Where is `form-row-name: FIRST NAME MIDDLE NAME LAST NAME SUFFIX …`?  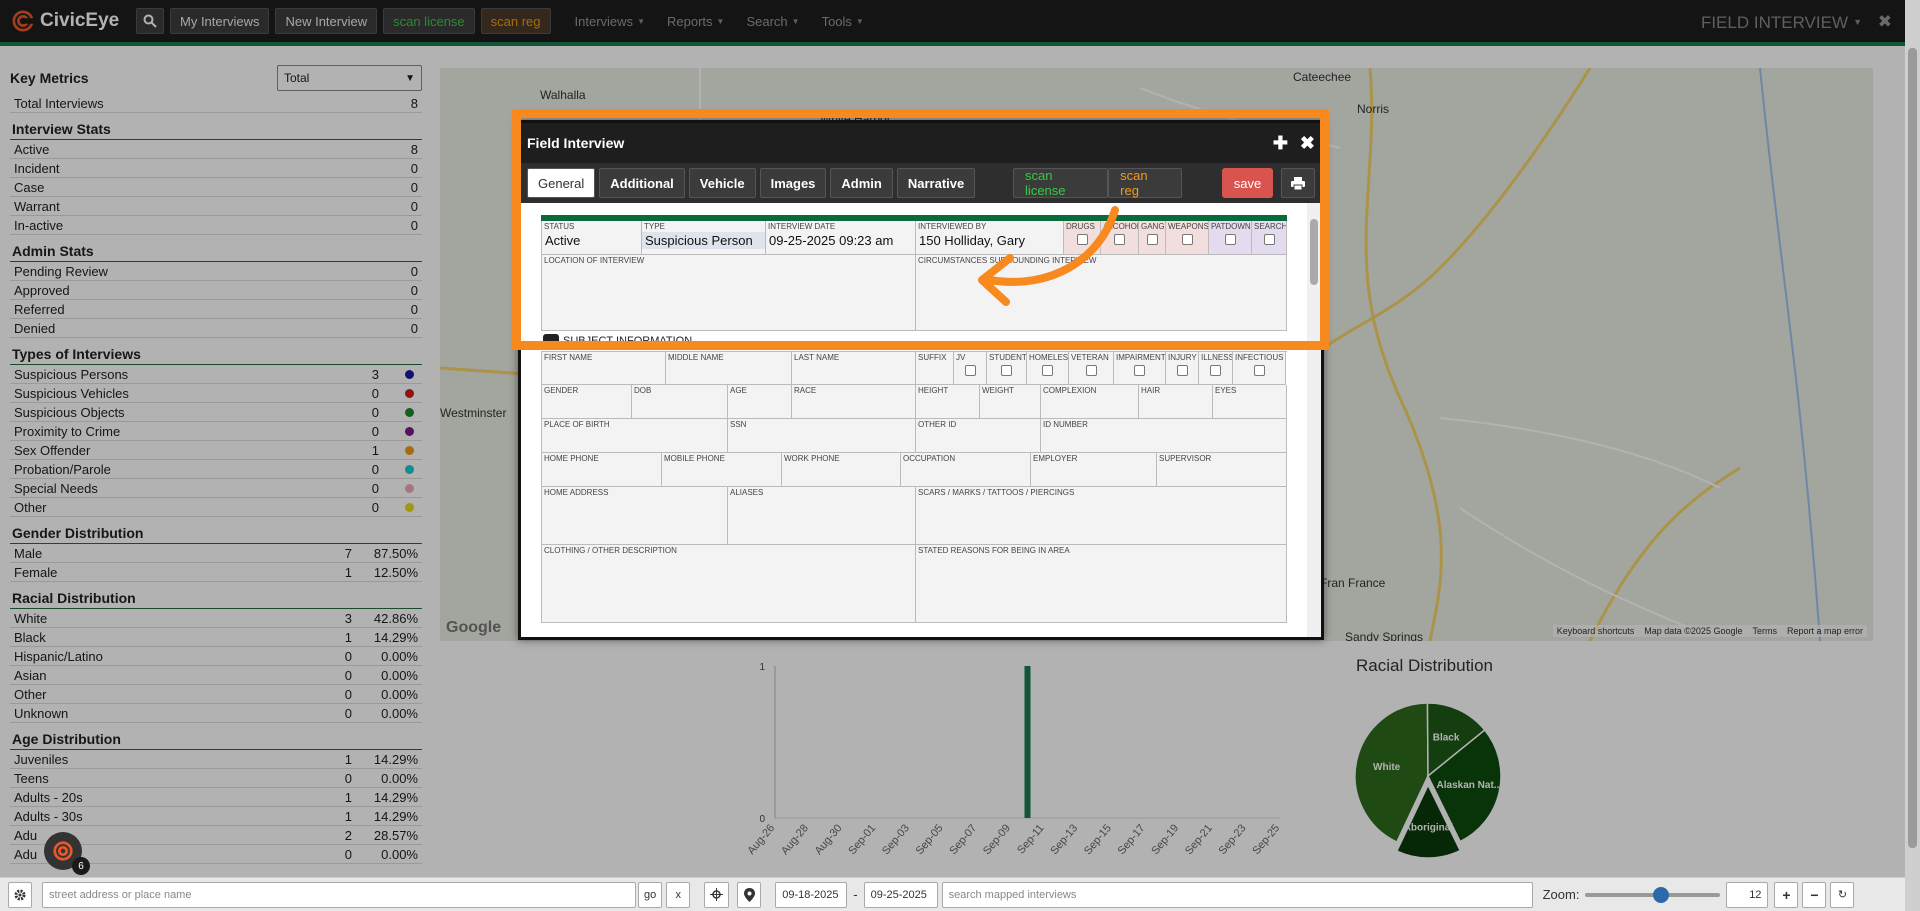 form-row-name: FIRST NAME MIDDLE NAME LAST NAME SUFFIX … is located at coordinates (914, 368).